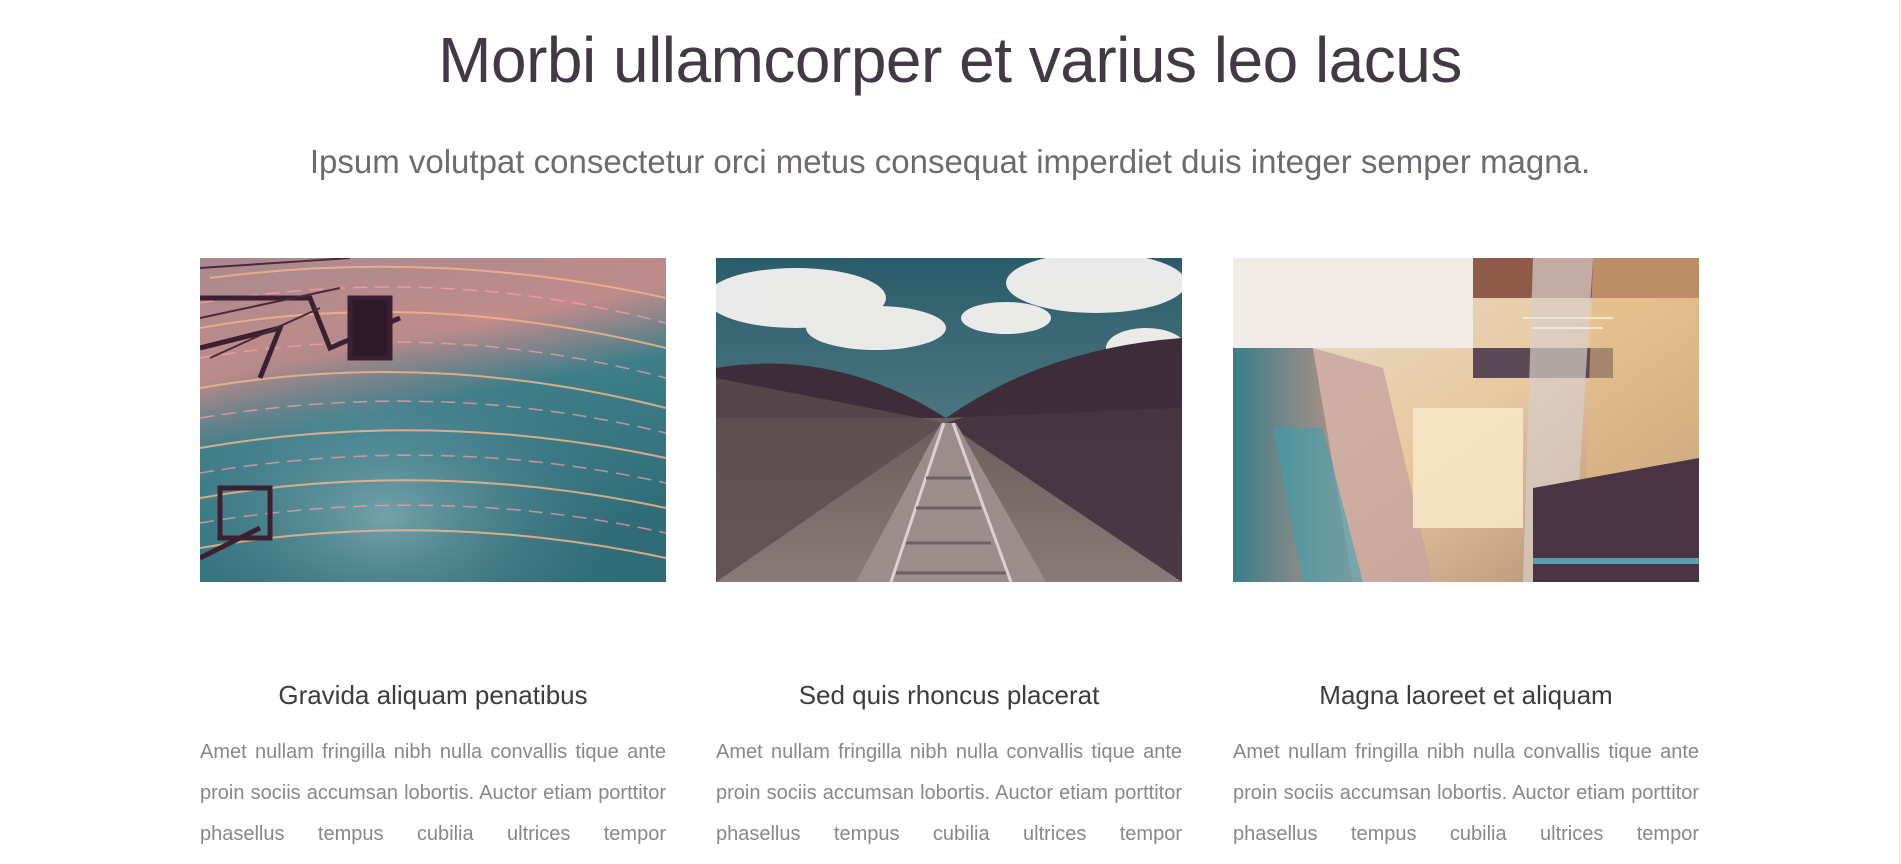 This screenshot has width=1901, height=864. I want to click on railway-image, so click(949, 420).